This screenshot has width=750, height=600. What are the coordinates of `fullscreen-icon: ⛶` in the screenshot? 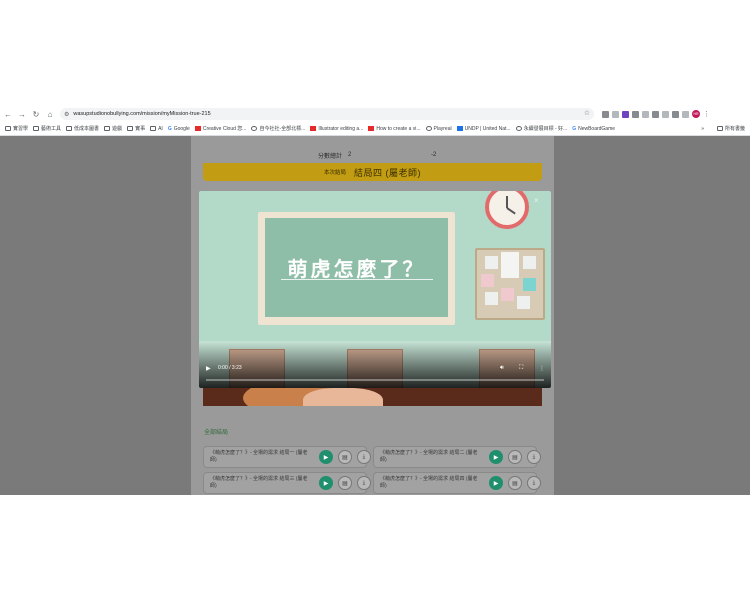 It's located at (521, 368).